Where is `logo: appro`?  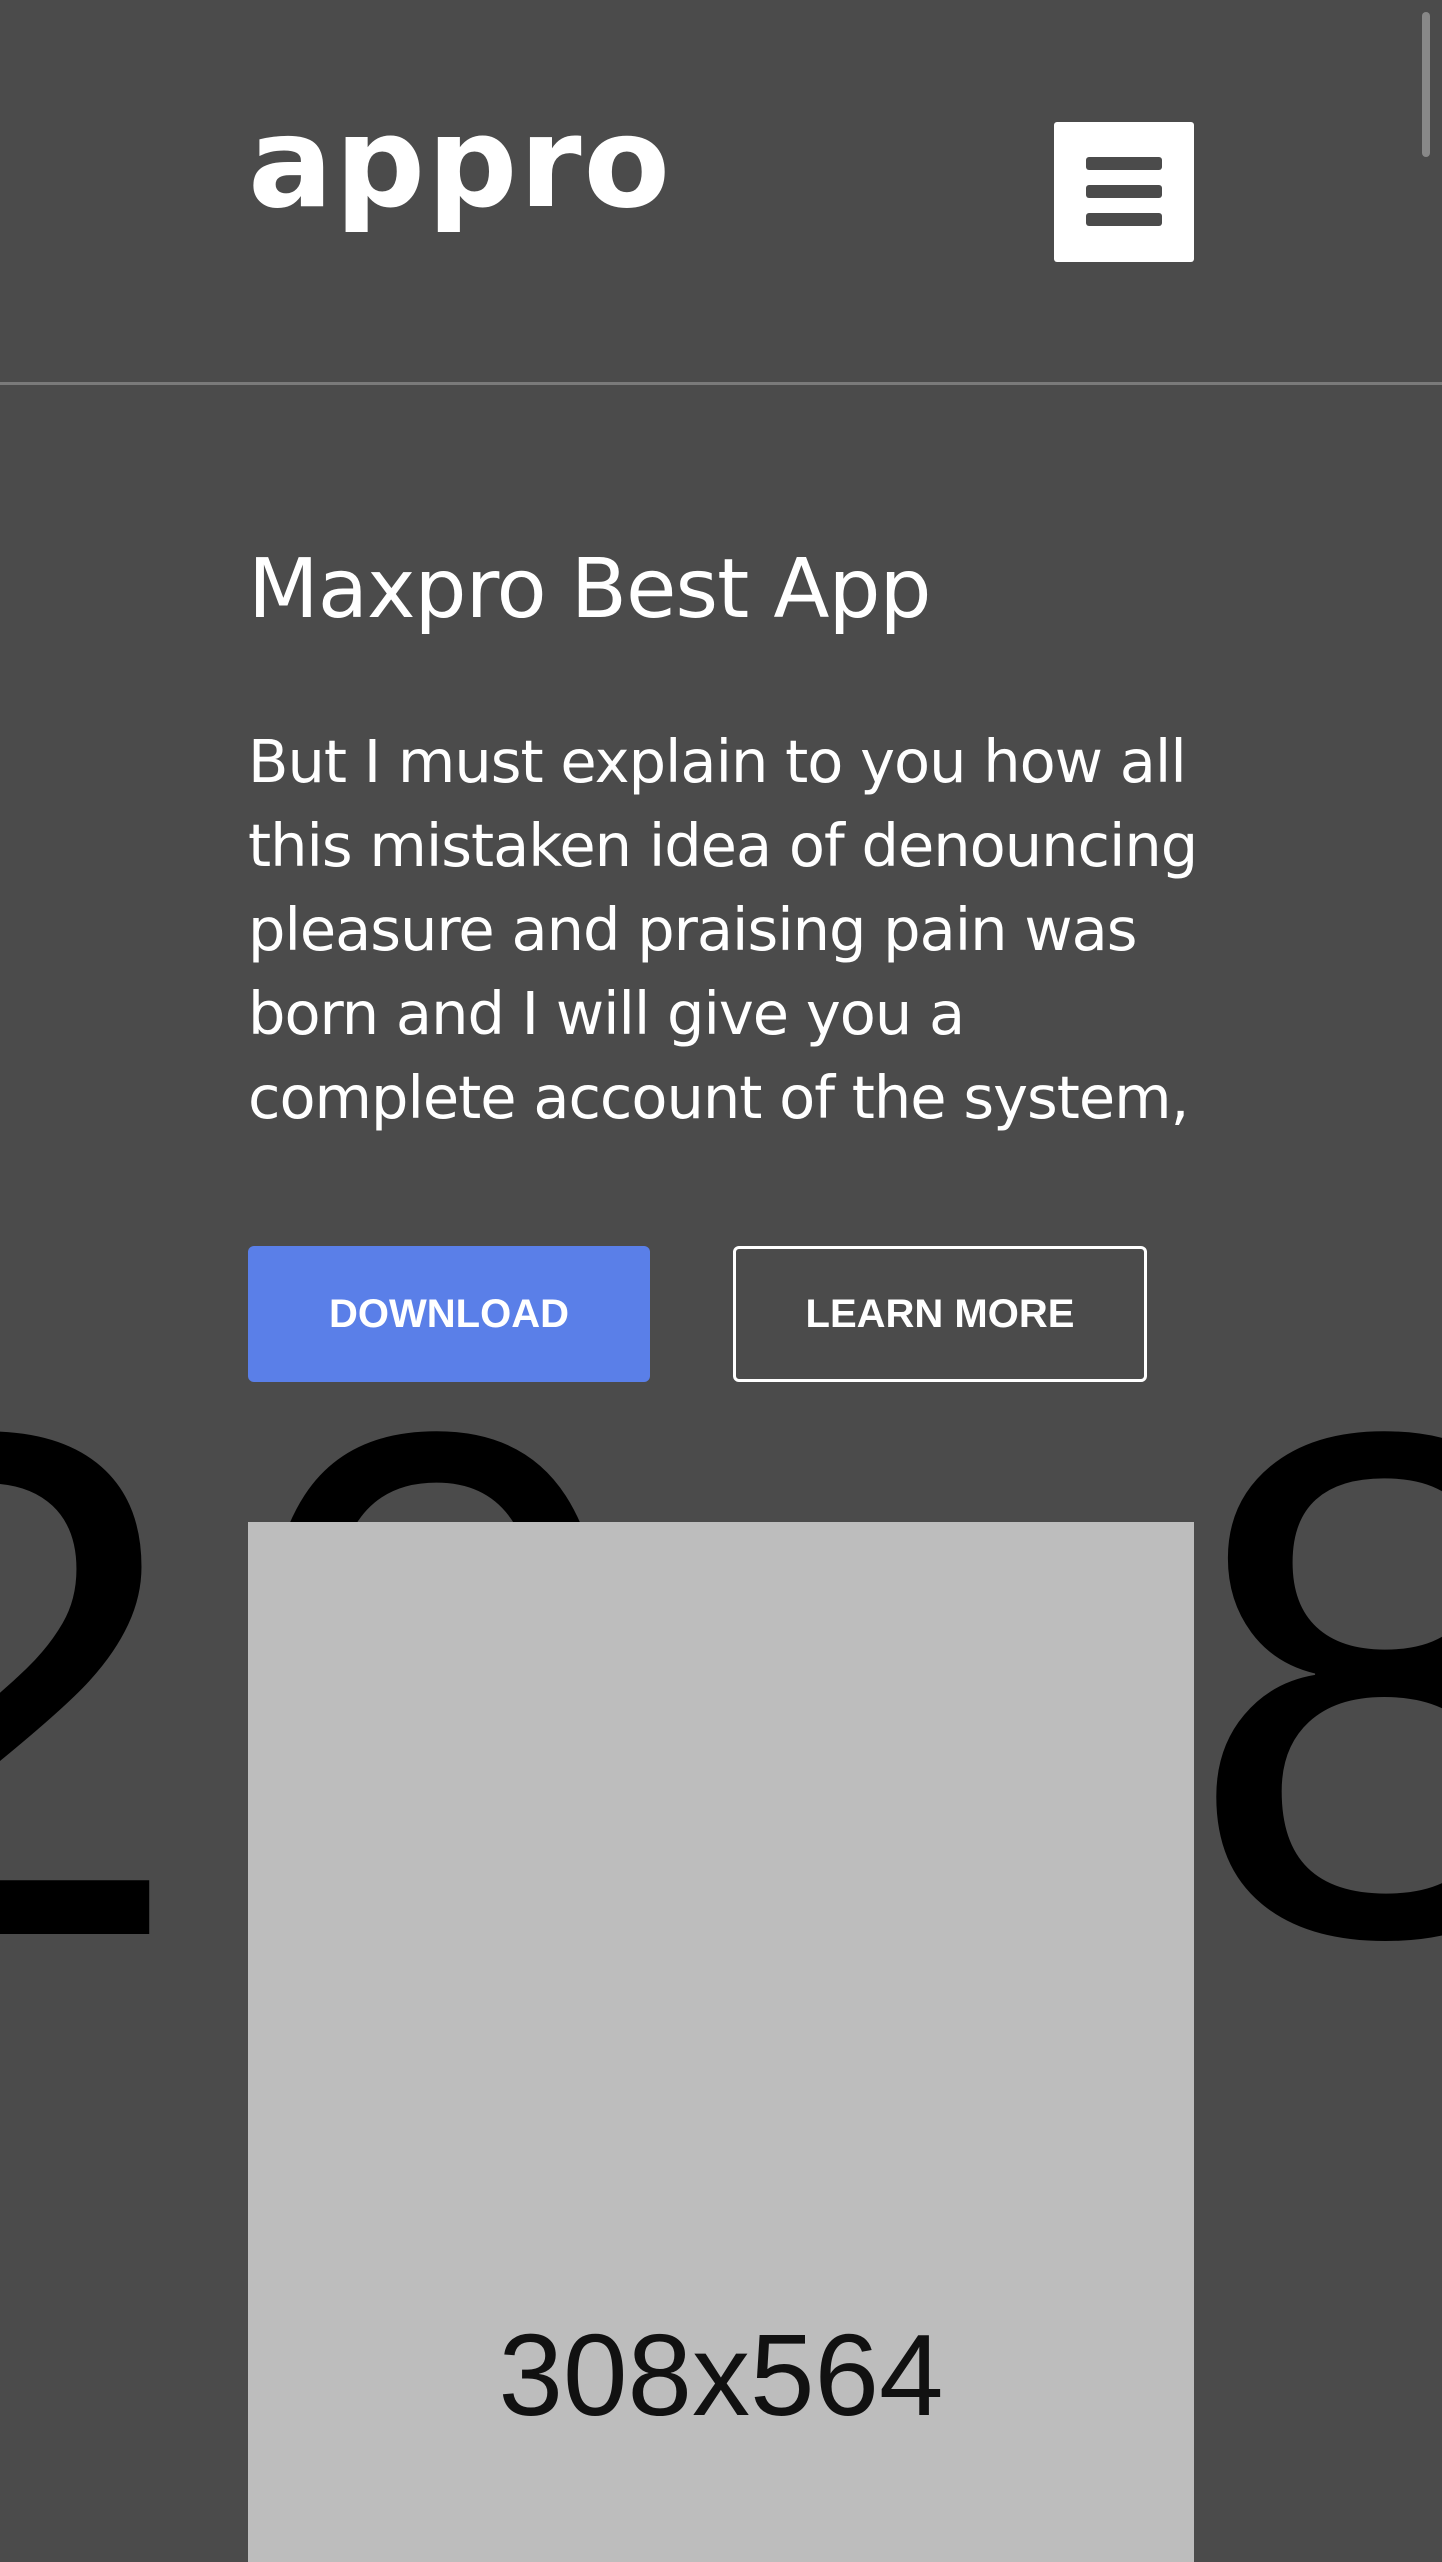
logo: appro is located at coordinates (460, 163).